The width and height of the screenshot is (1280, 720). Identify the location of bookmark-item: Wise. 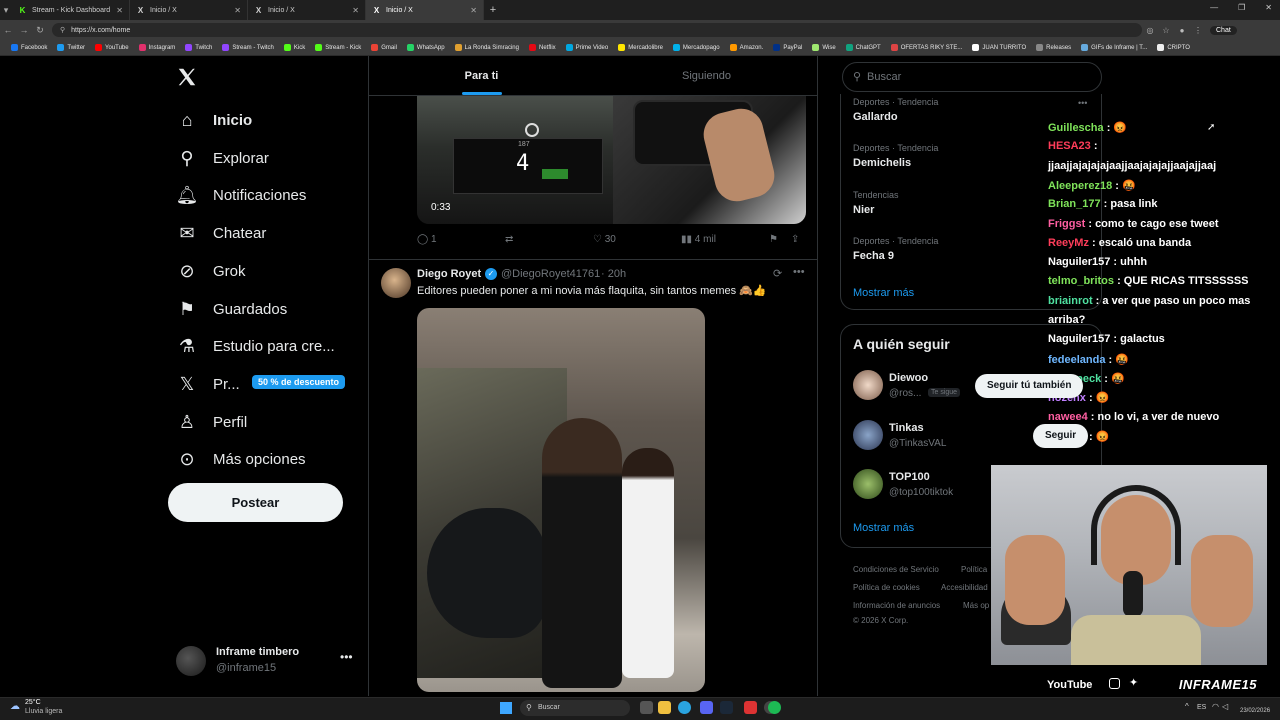
(823, 47).